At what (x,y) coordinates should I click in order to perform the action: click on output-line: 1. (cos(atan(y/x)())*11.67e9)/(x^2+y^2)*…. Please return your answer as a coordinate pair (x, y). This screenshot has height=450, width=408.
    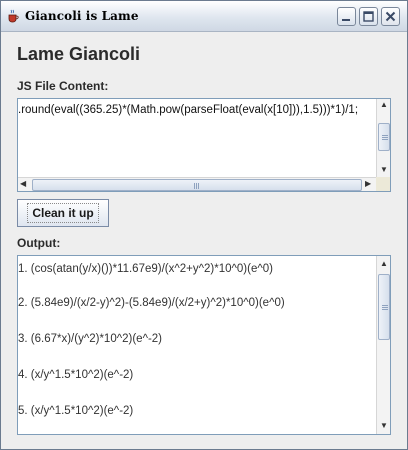
    Looking at the image, I should click on (145, 269).